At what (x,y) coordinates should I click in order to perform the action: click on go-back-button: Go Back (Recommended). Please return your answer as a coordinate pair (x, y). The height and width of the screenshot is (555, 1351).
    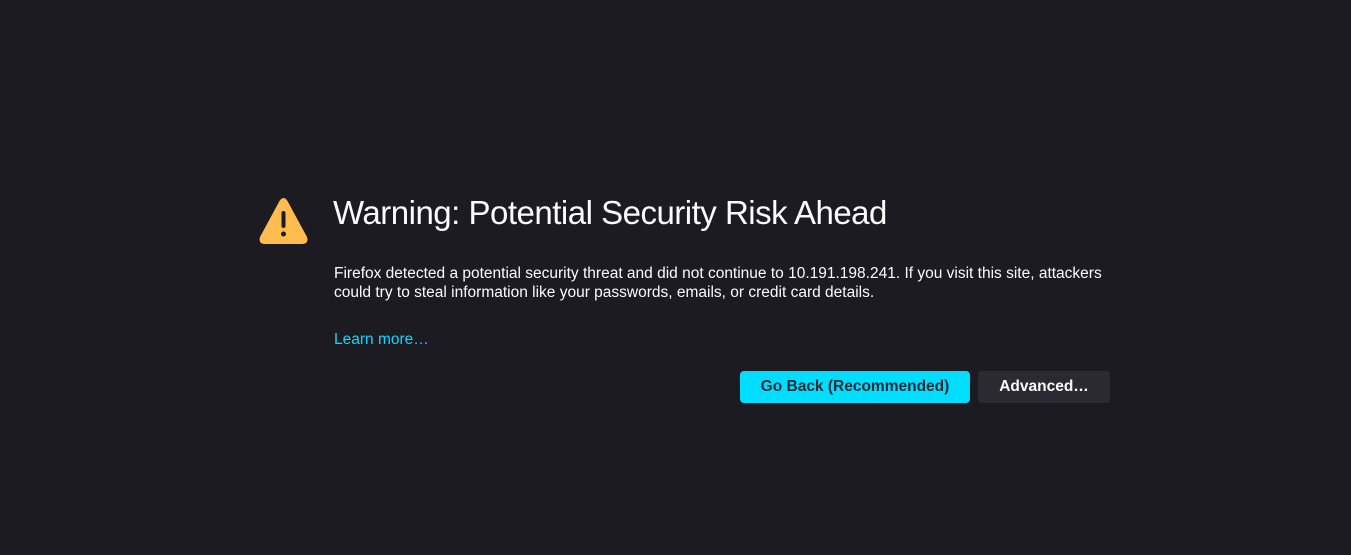
    Looking at the image, I should click on (855, 387).